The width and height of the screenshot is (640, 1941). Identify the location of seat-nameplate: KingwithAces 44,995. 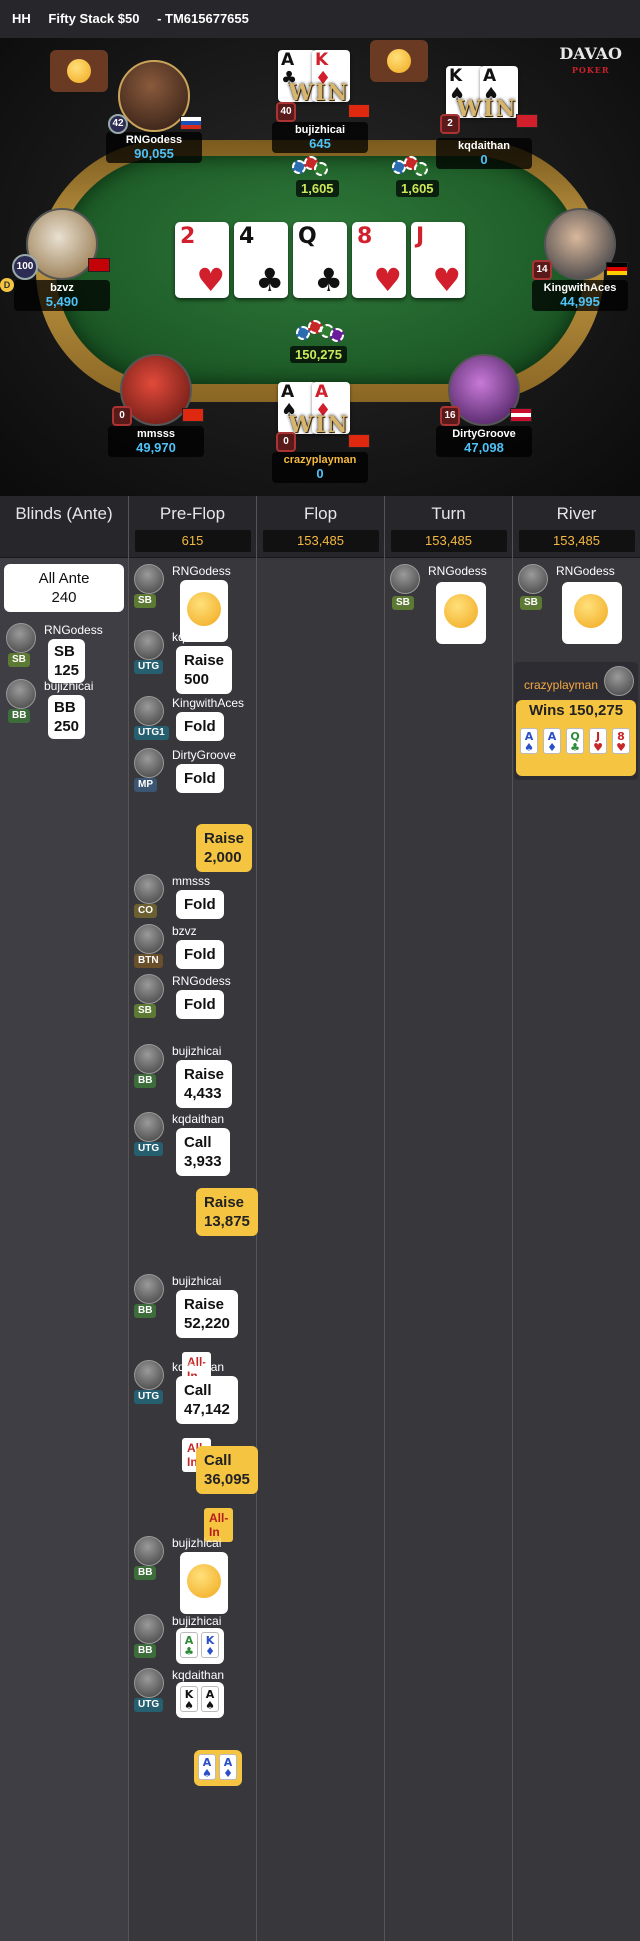
(580, 295).